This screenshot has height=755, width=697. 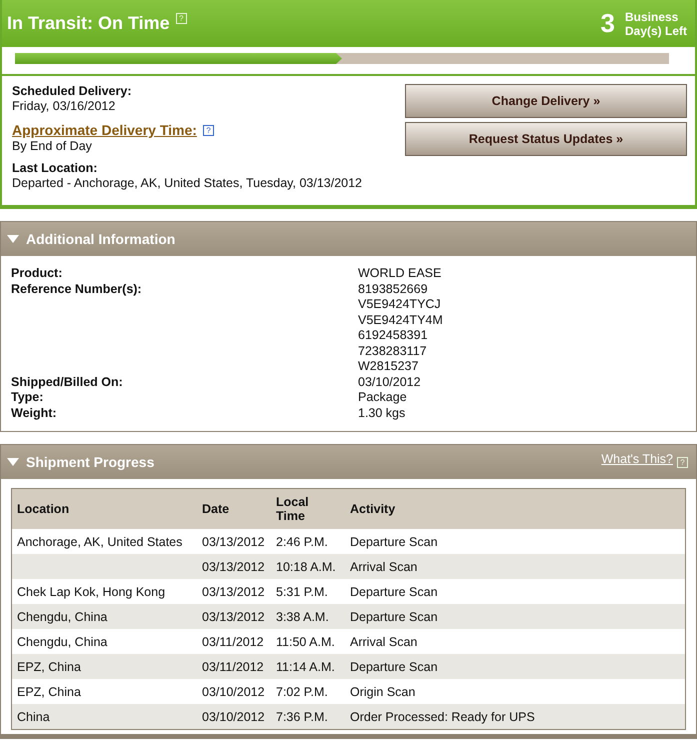 I want to click on days-count: 3, so click(x=607, y=23).